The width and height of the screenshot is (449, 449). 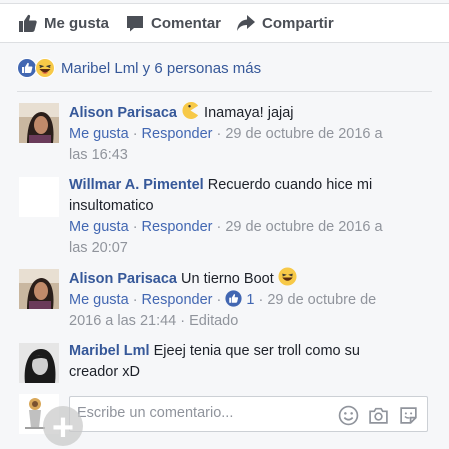 I want to click on thumbs-up-icon, so click(x=28, y=23).